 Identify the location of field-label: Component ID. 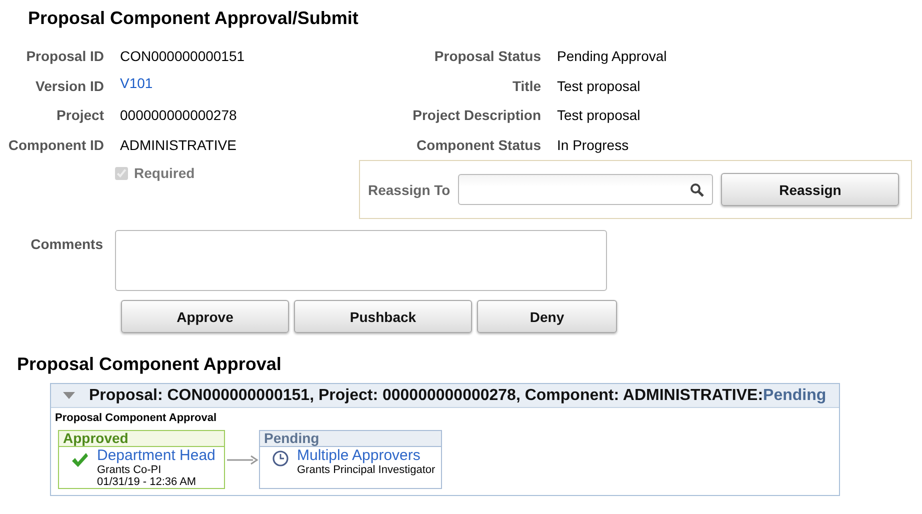
(56, 145).